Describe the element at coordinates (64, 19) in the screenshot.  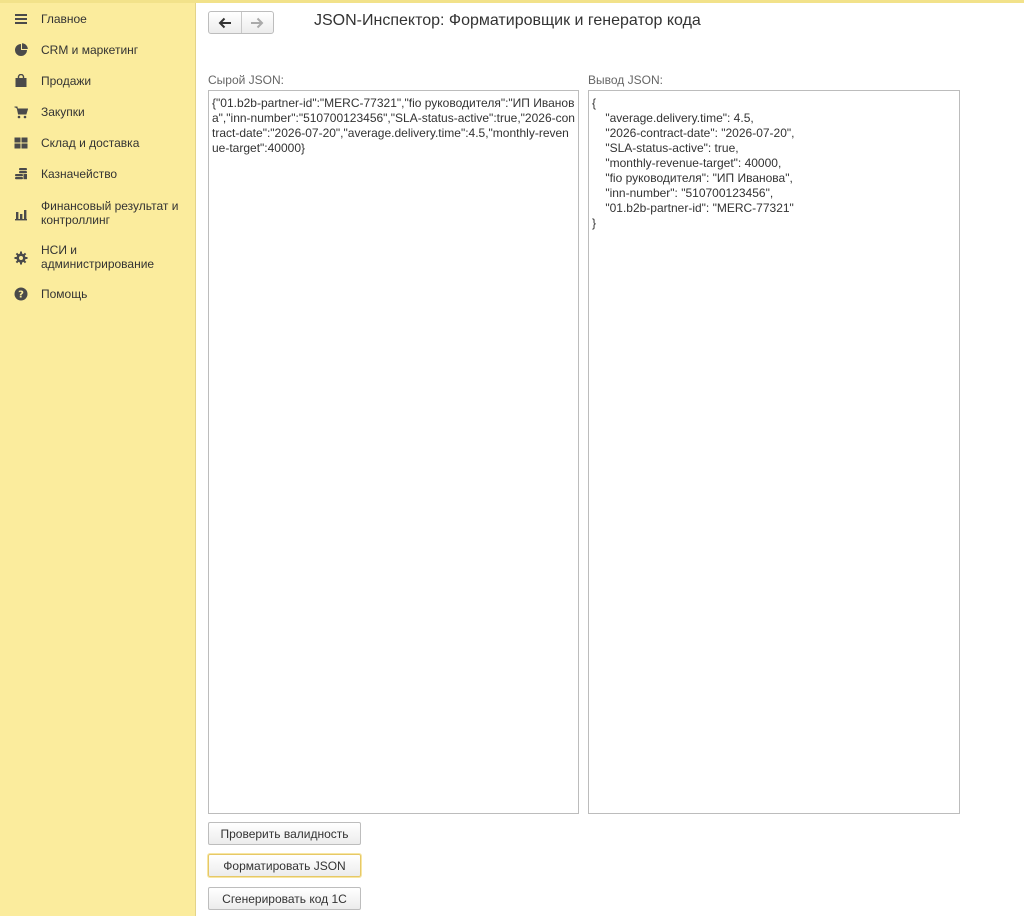
I see `sidebar-item-label: Главное` at that location.